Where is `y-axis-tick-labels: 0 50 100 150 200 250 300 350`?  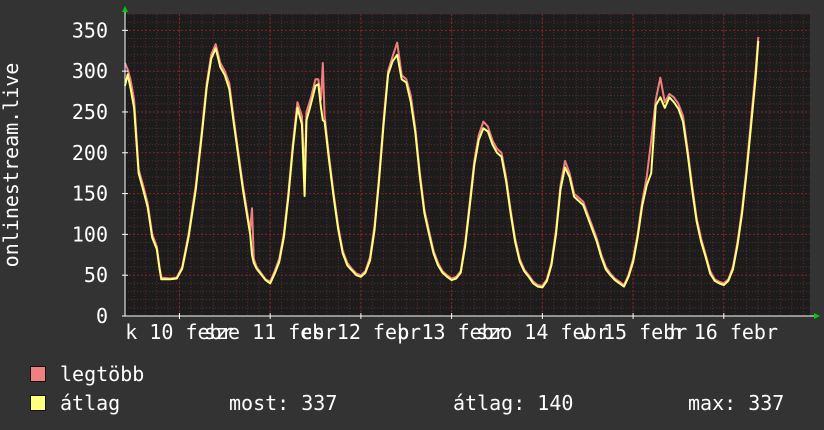
y-axis-tick-labels: 0 50 100 150 200 250 300 350 is located at coordinates (90, 173).